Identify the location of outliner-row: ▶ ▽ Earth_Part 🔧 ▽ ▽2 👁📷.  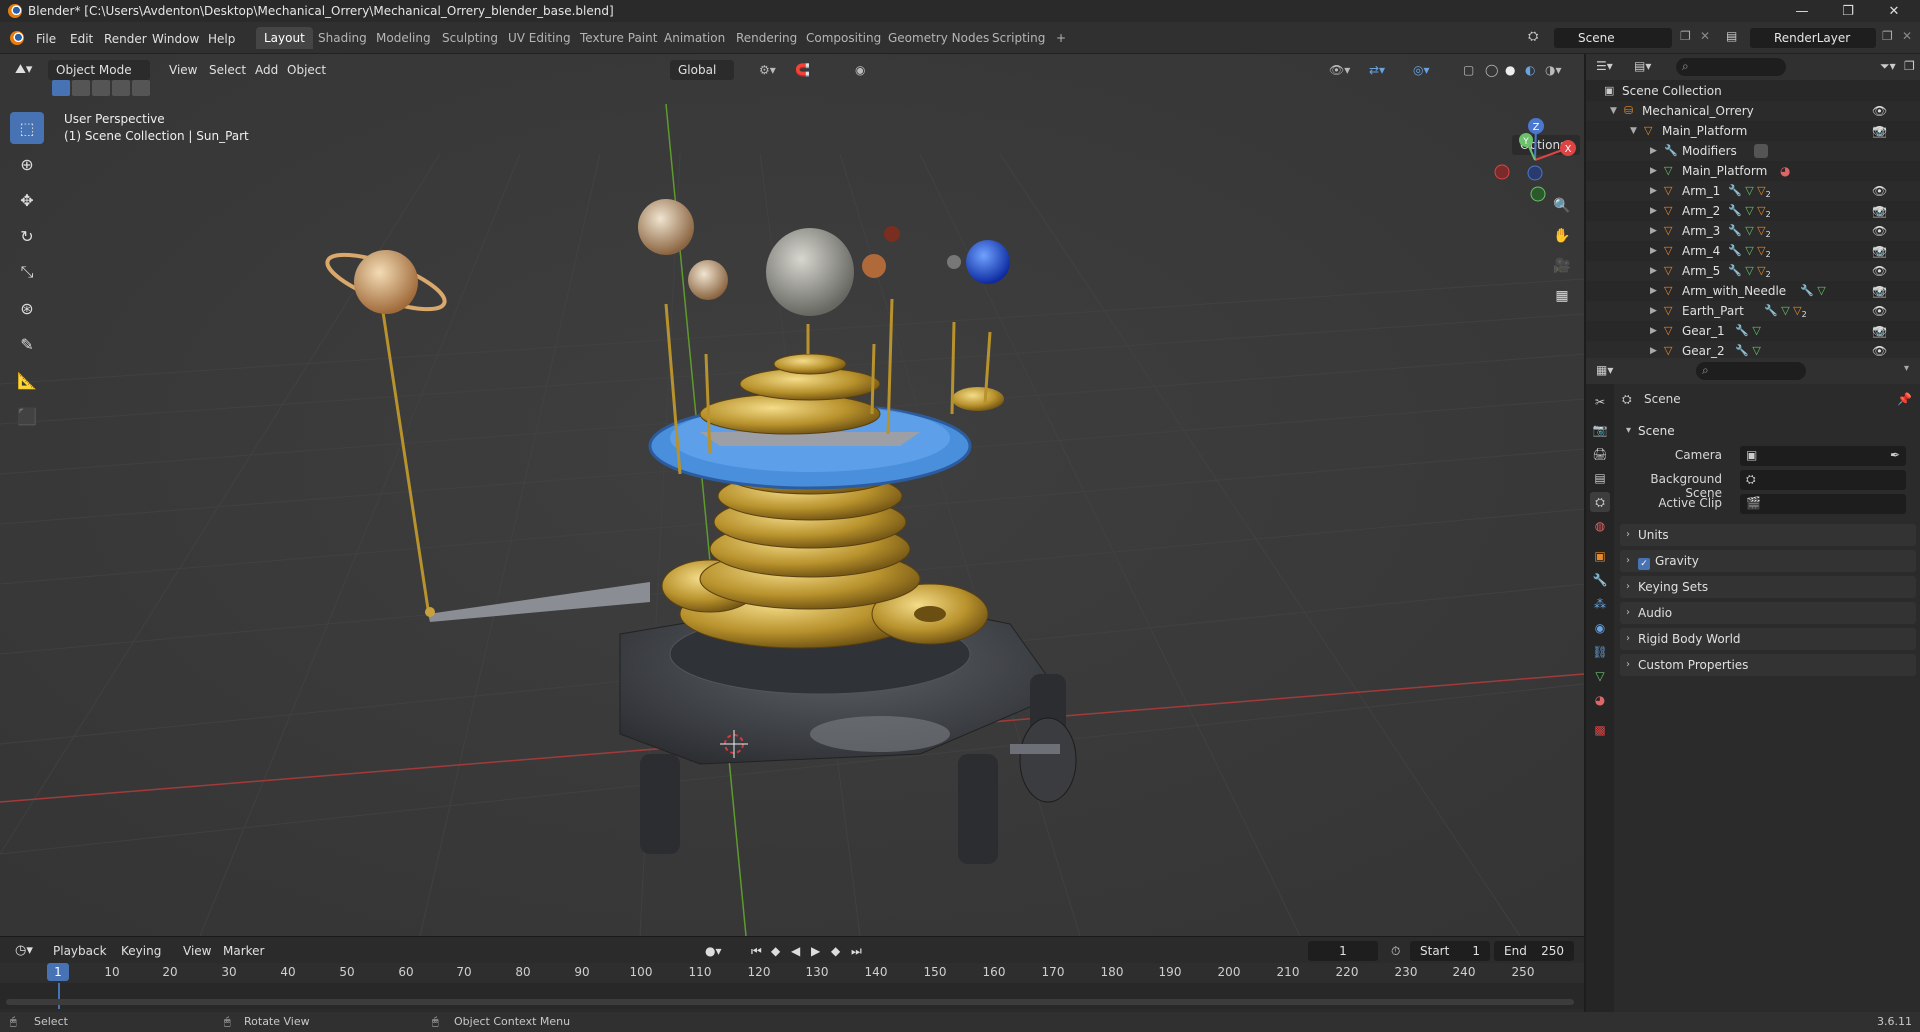
(1753, 319).